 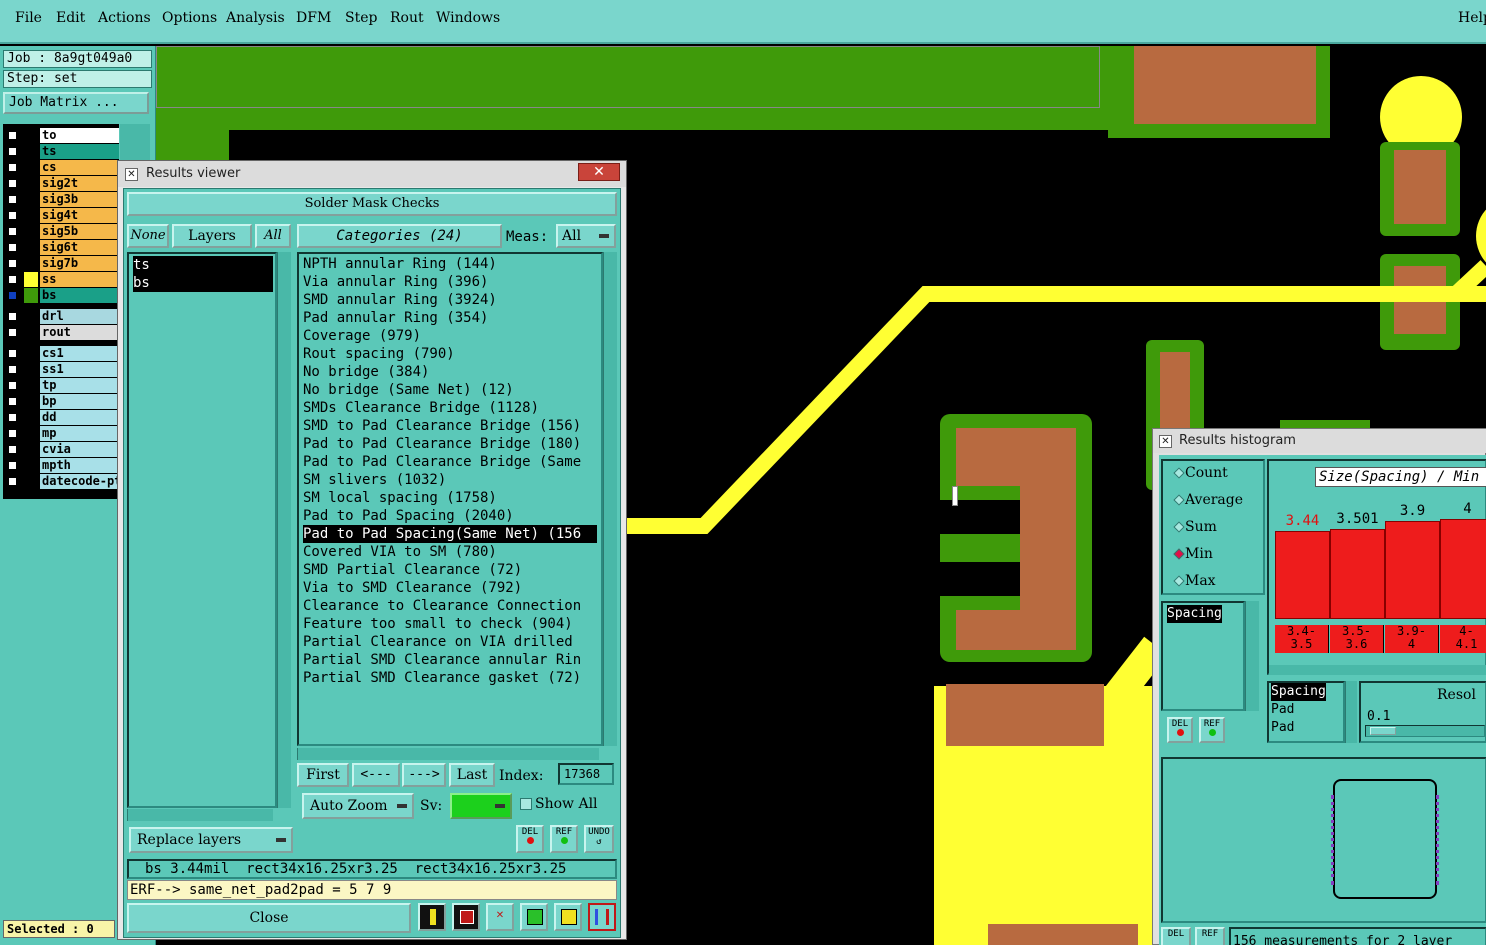 I want to click on category-item: Via to SMD Clearance (792), so click(x=450, y=588).